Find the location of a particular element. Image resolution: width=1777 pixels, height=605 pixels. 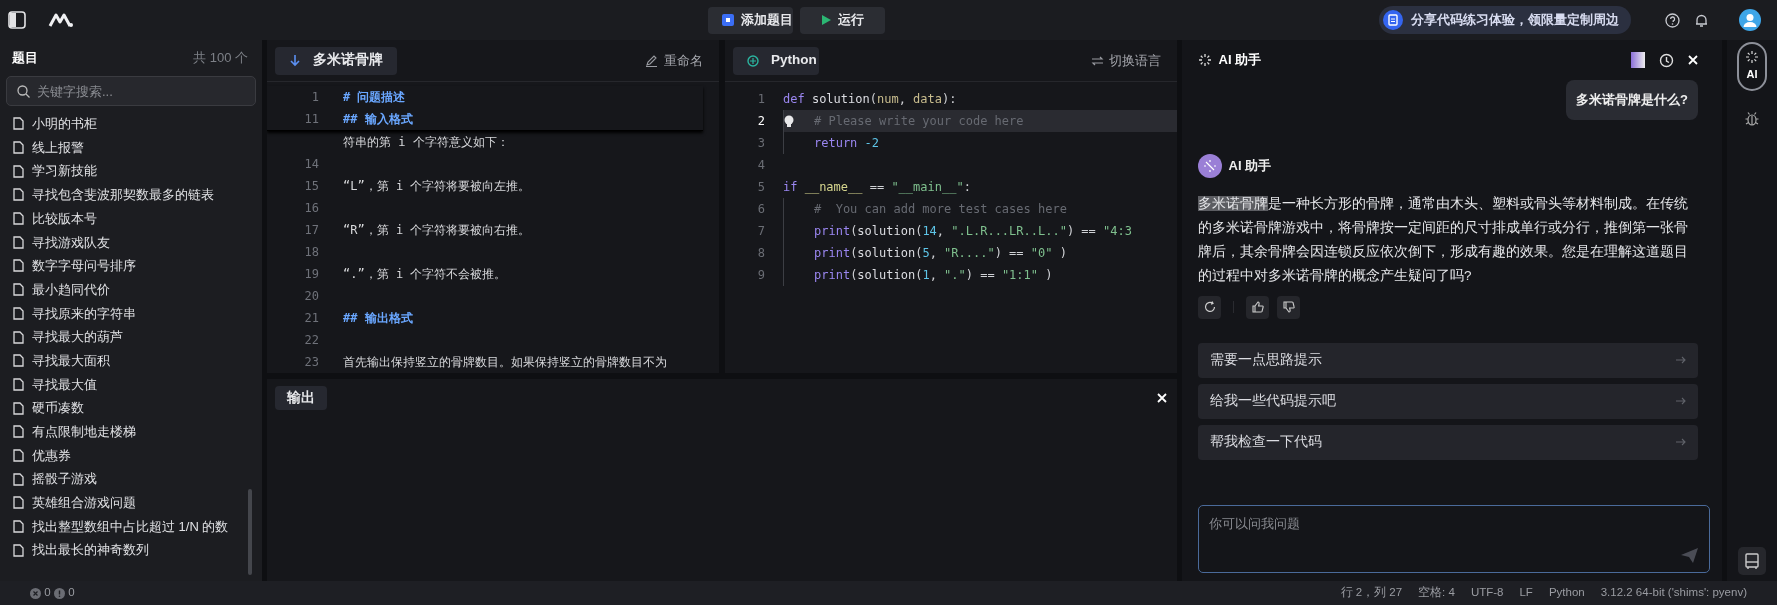

problem-item: 线上报警 is located at coordinates (131, 147).